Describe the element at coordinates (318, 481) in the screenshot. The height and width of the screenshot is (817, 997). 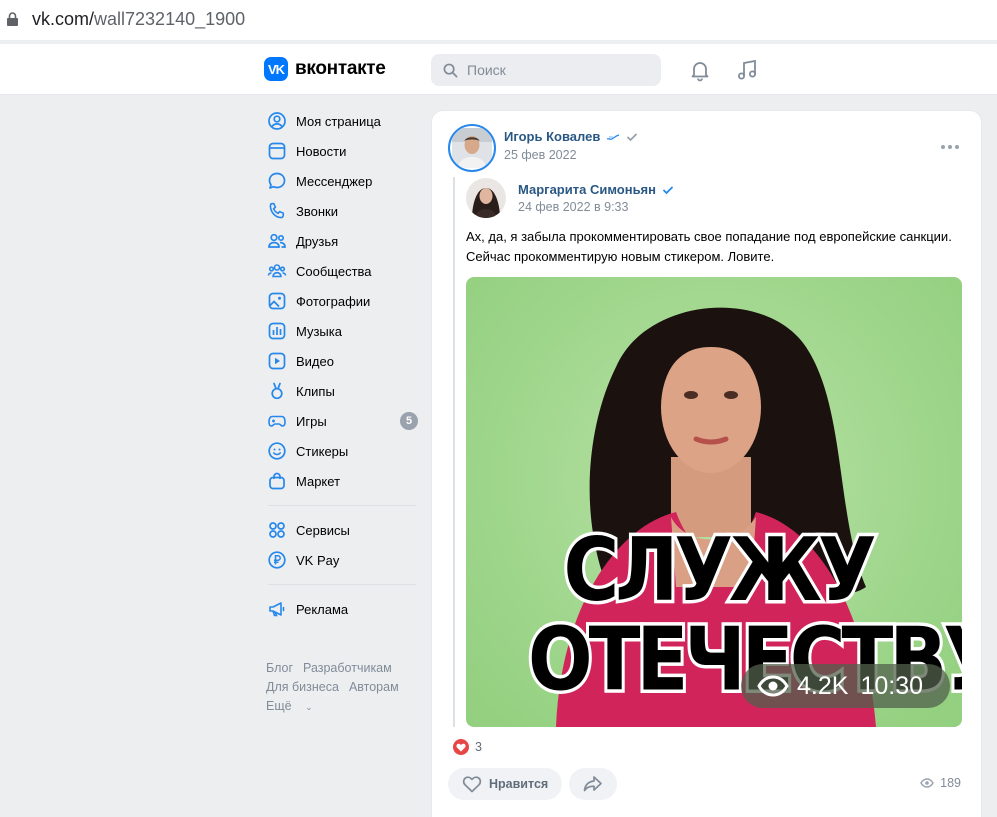
I see `sidebar-item-label: Маркет` at that location.